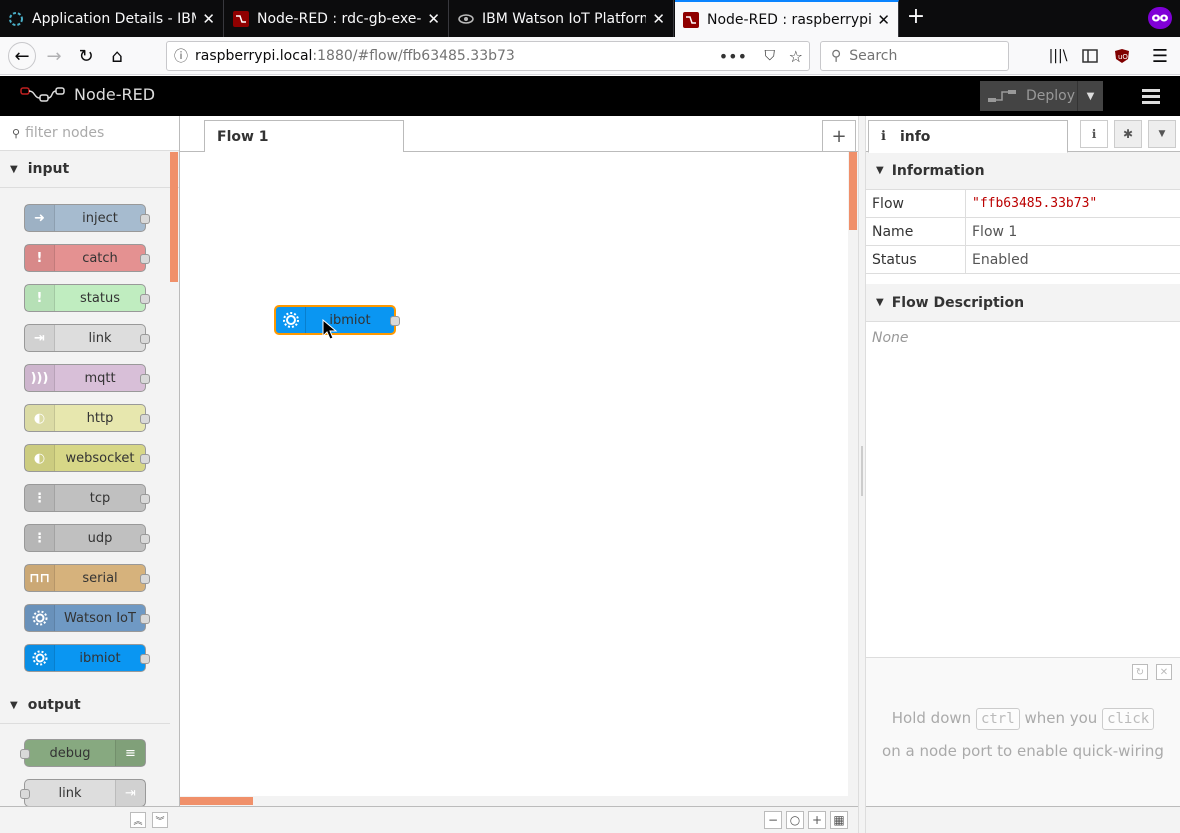  What do you see at coordinates (22, 56) in the screenshot?
I see `back-button: ←` at bounding box center [22, 56].